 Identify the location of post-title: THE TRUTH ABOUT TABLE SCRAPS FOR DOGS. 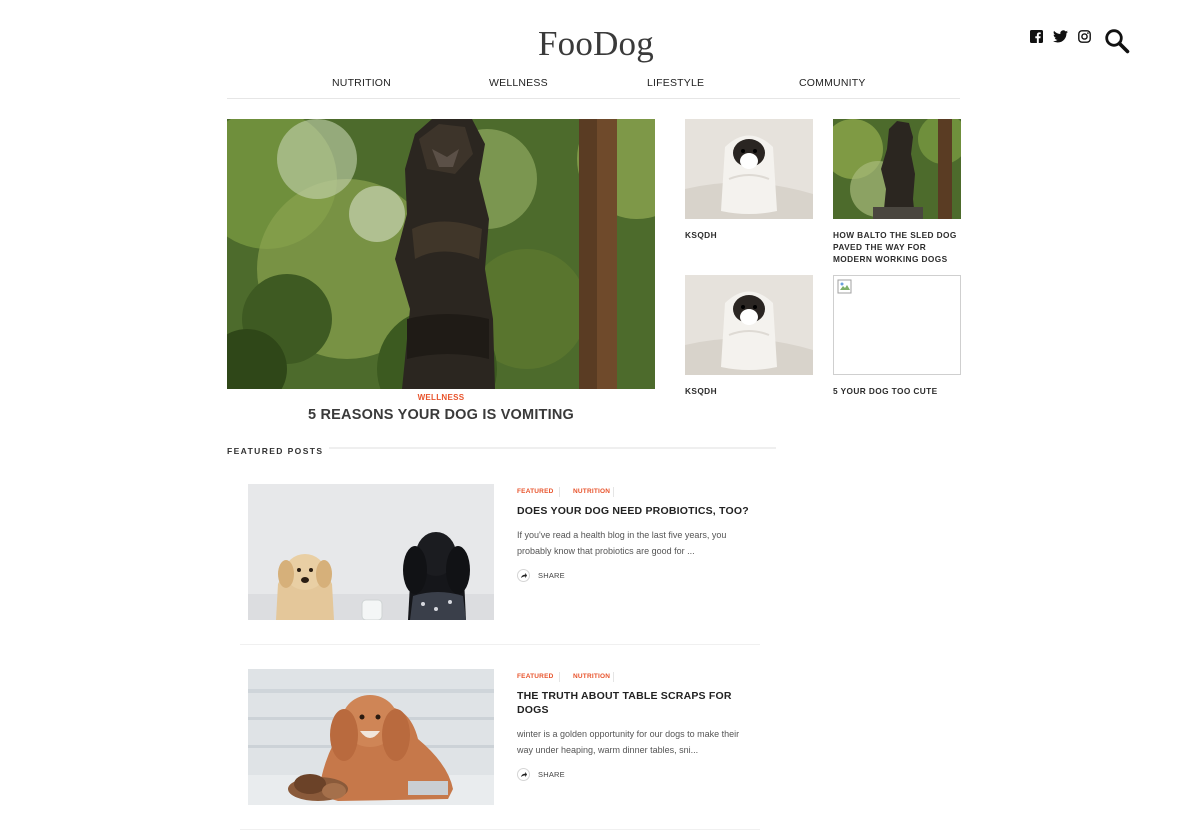
(637, 703).